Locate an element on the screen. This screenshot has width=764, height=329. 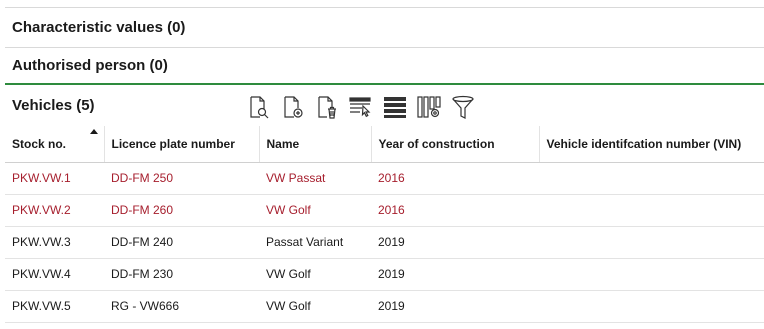
sort-ascending-icon is located at coordinates (93, 131).